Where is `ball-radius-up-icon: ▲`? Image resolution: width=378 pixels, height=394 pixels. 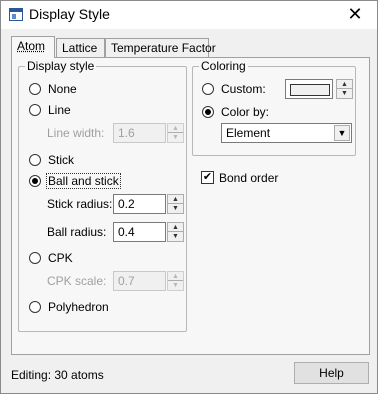
ball-radius-up-icon: ▲ is located at coordinates (175, 227).